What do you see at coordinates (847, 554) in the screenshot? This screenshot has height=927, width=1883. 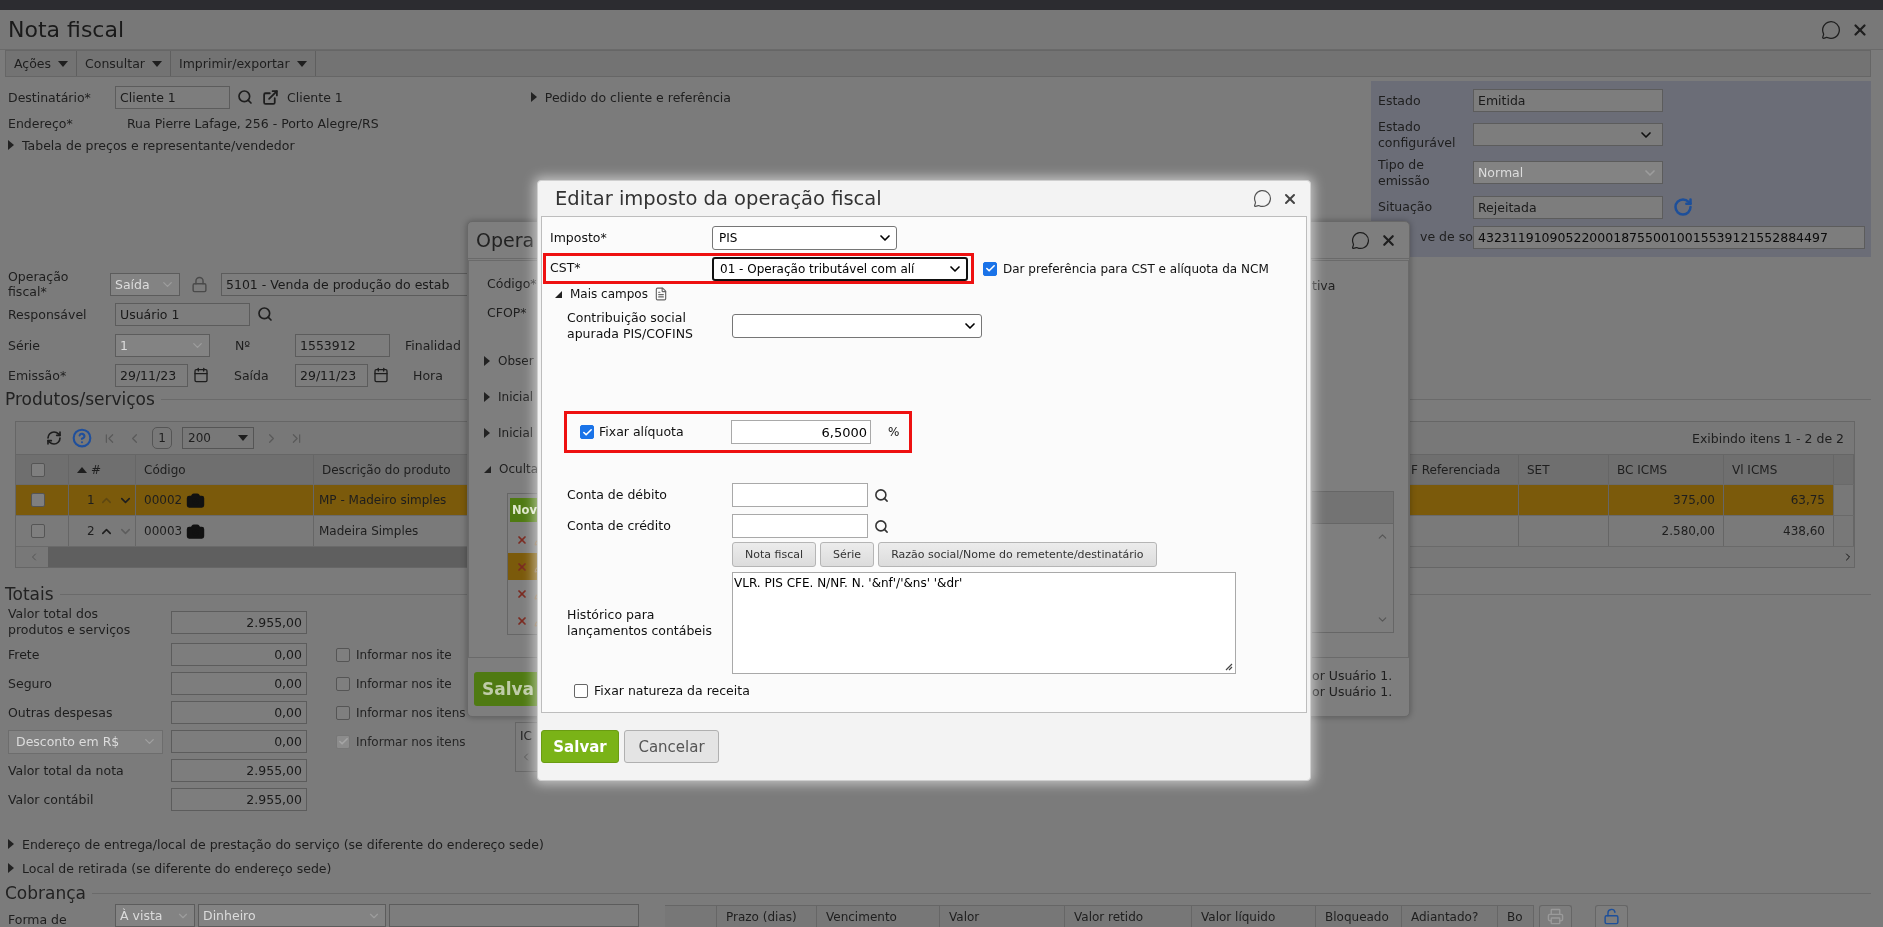 I see `insert-button: Série` at bounding box center [847, 554].